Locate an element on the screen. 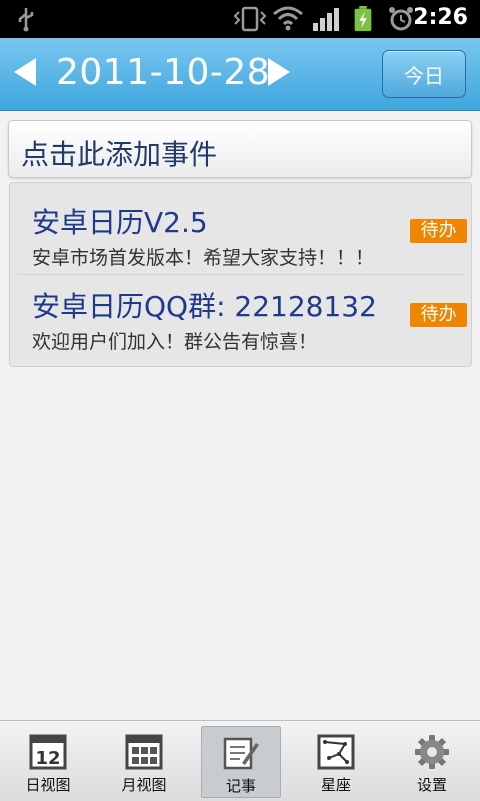  vibrate-icon is located at coordinates (250, 19).